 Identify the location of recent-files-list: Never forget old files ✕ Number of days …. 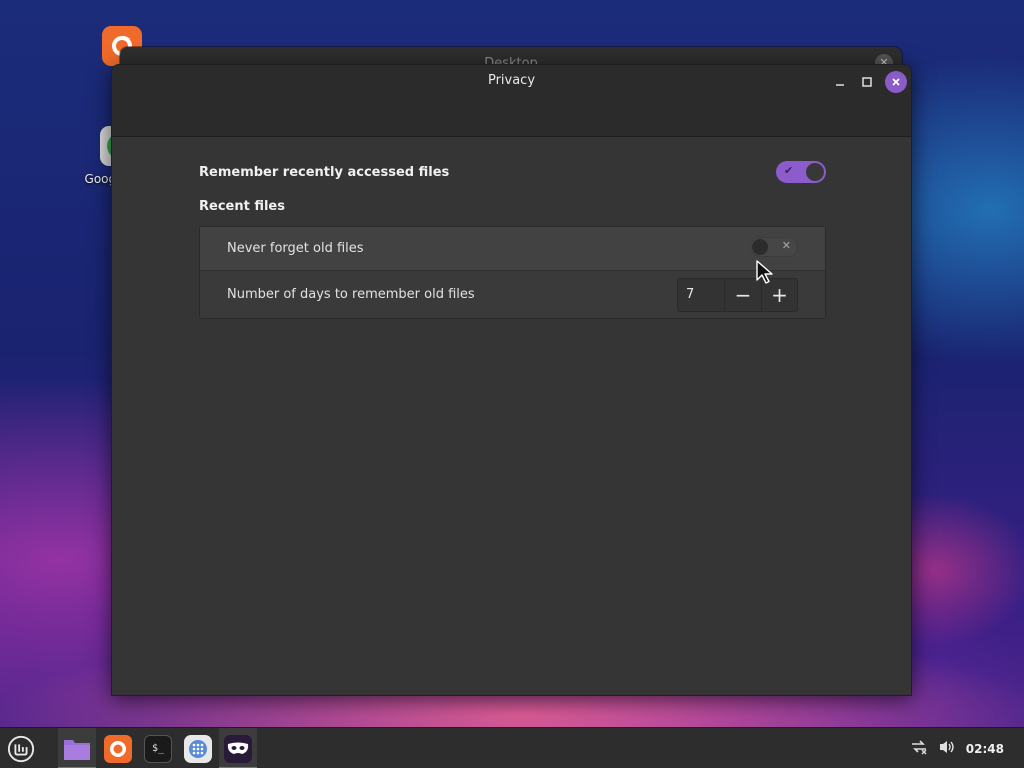
(512, 272).